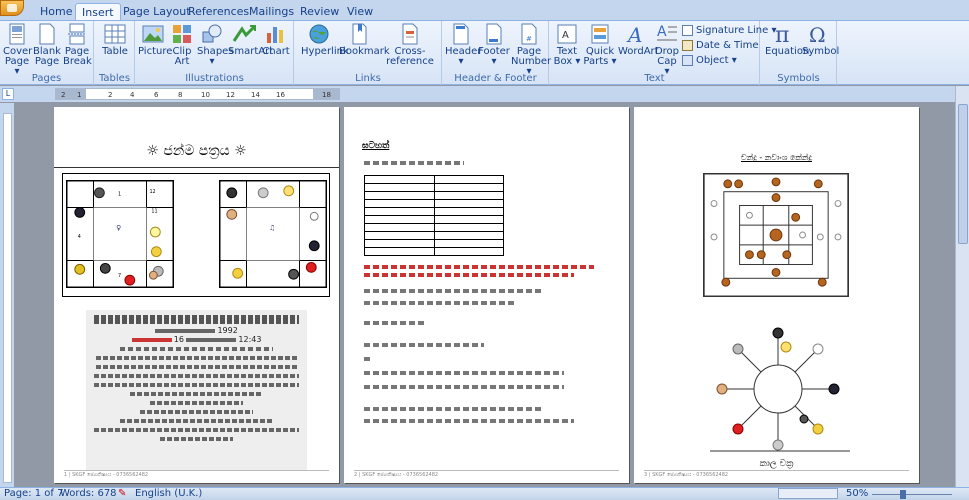 This screenshot has width=969, height=500. What do you see at coordinates (780, 389) in the screenshot?
I see `kala-wheel-chart` at bounding box center [780, 389].